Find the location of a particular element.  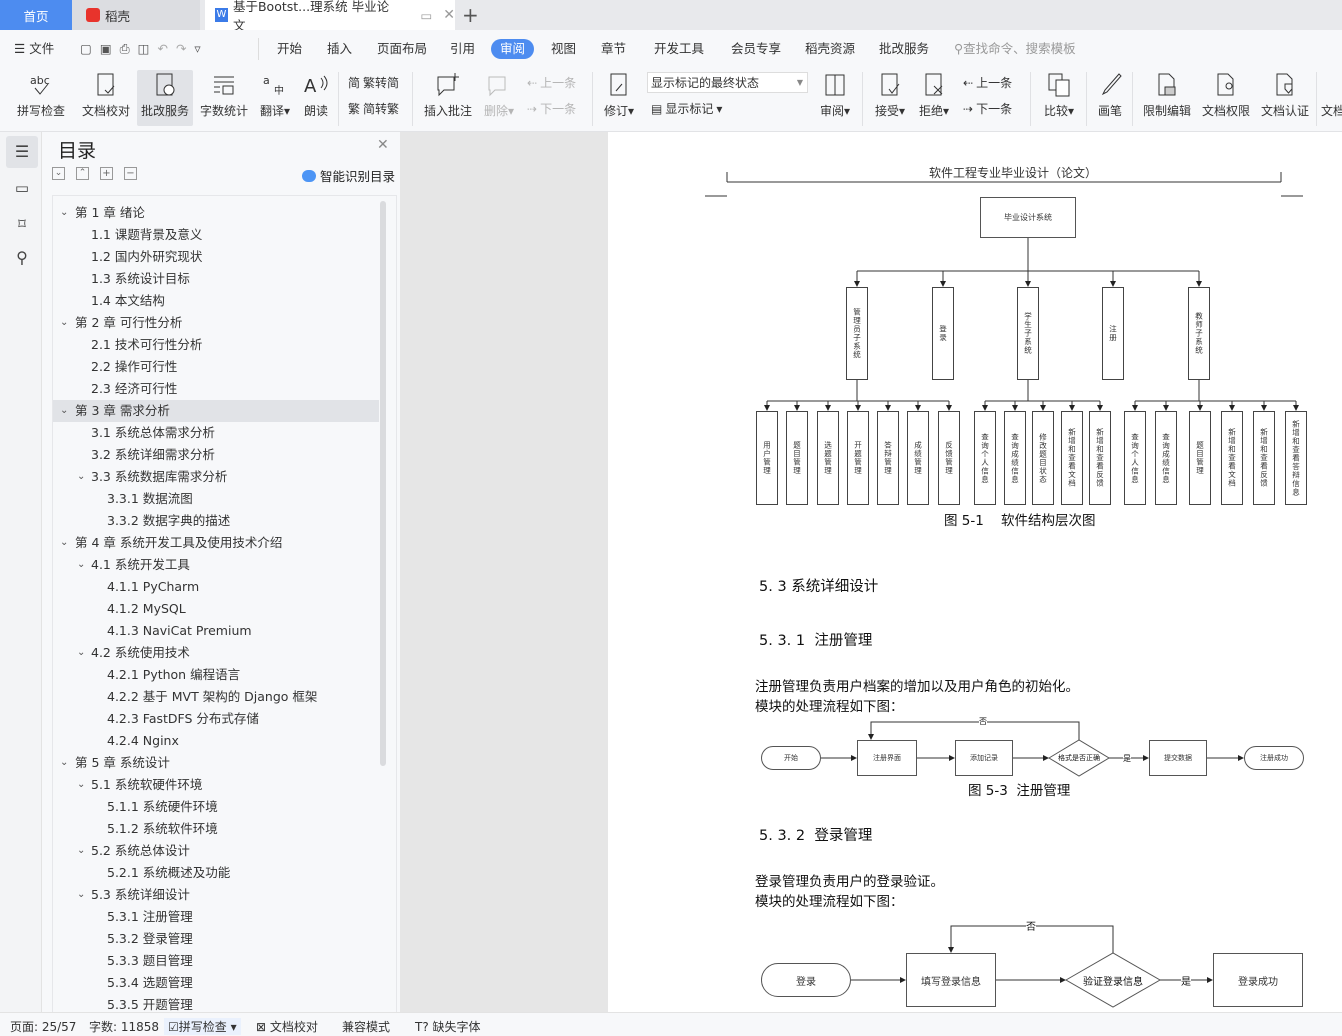

pin-icon: ▭ is located at coordinates (426, 15).